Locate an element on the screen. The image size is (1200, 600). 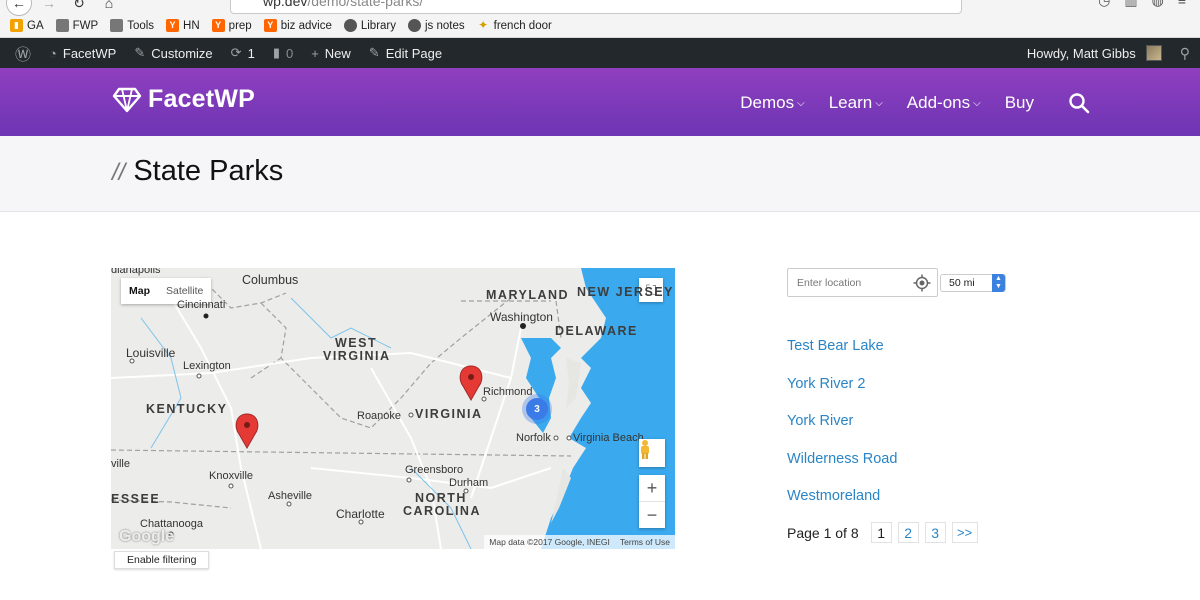
result-link: York River is located at coordinates (842, 432).